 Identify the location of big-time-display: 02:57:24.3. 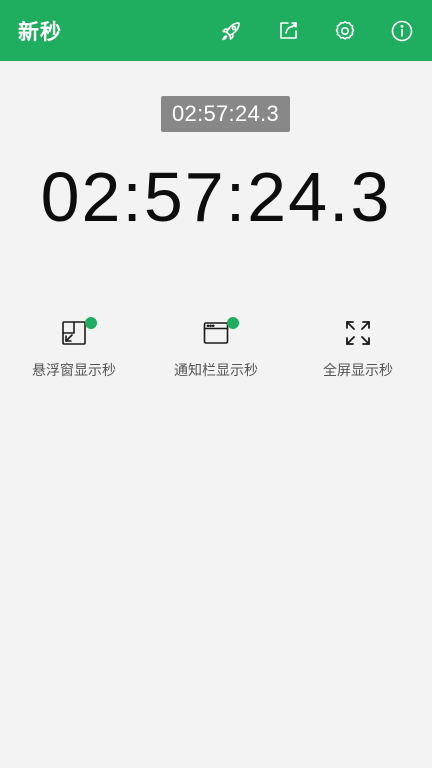
(216, 197).